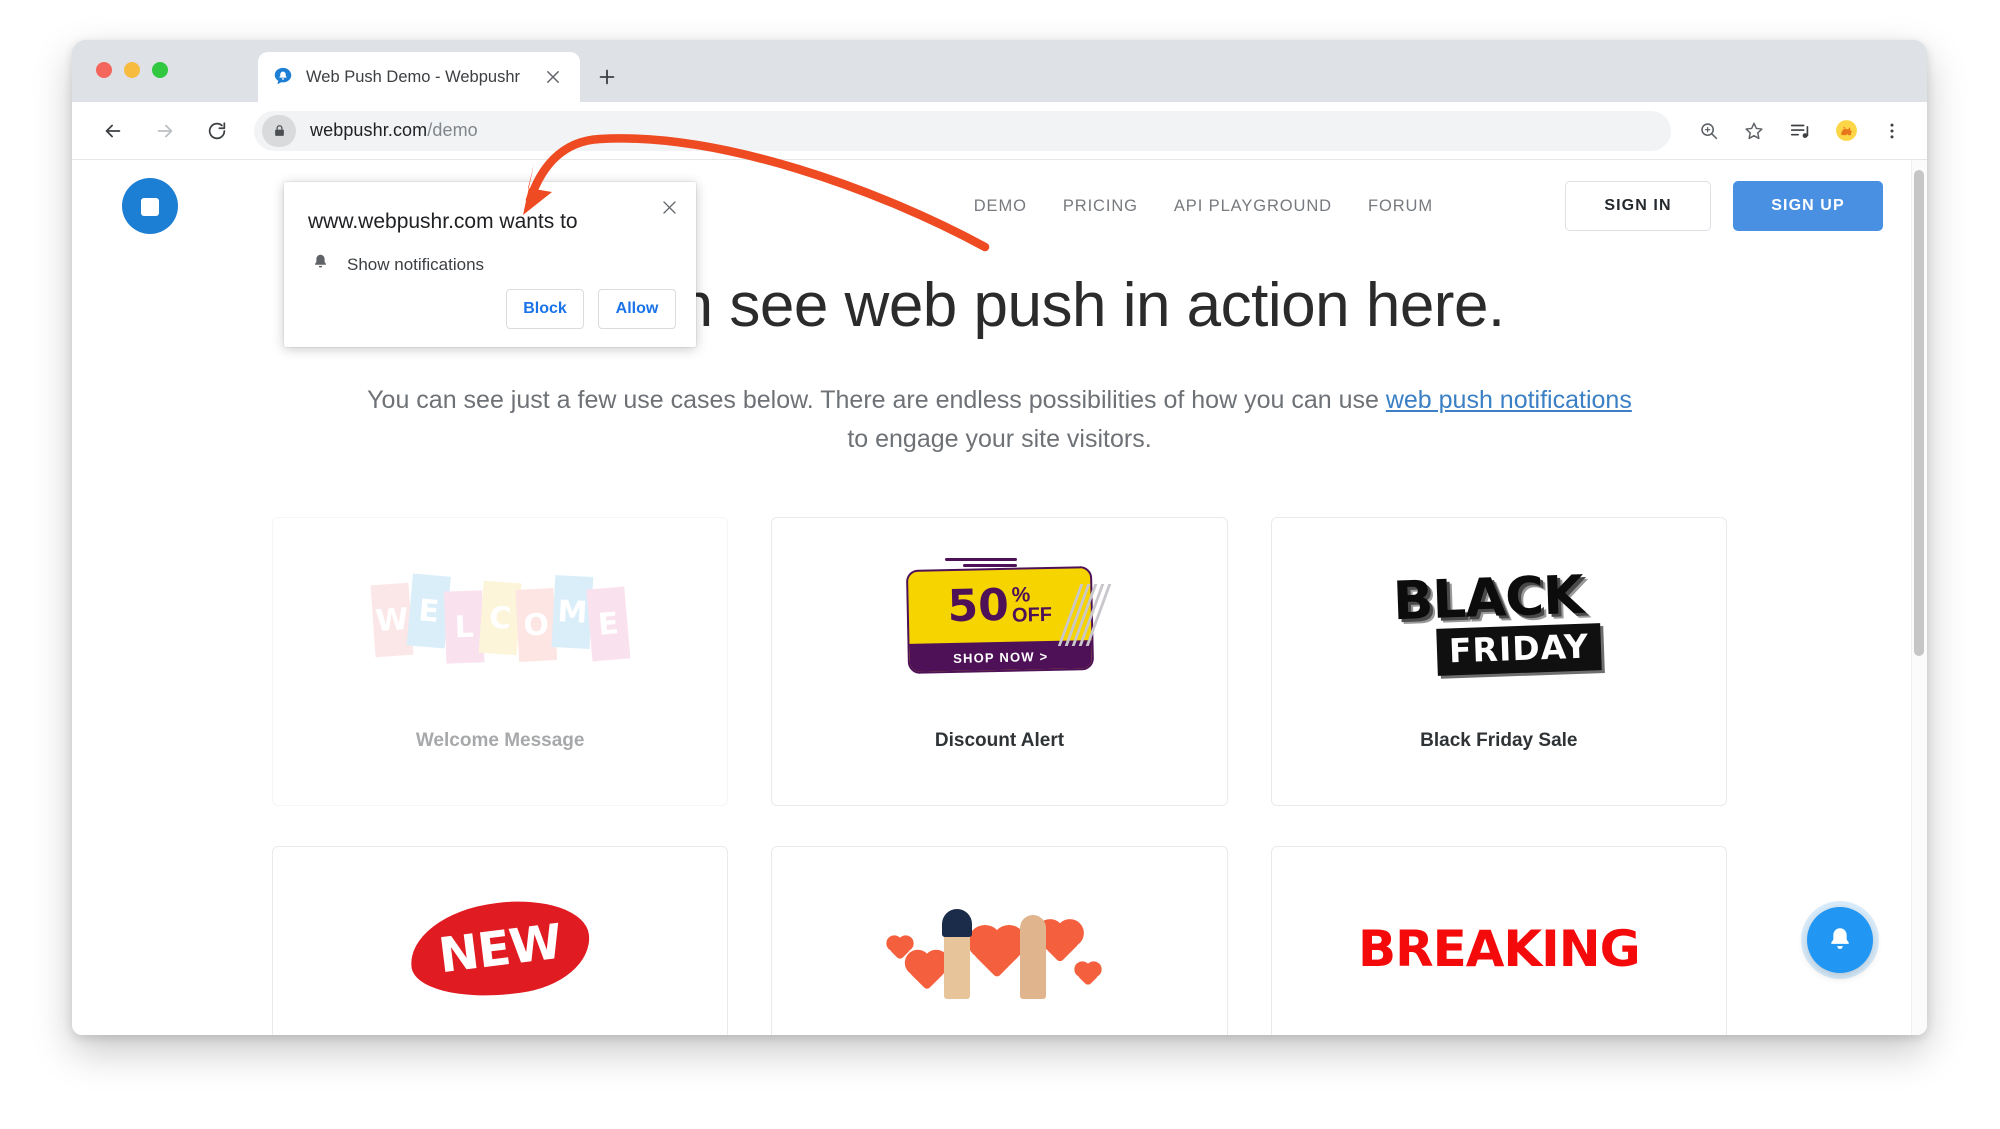 This screenshot has height=1129, width=2000. Describe the element at coordinates (165, 131) in the screenshot. I see `forward-arrow-icon` at that location.